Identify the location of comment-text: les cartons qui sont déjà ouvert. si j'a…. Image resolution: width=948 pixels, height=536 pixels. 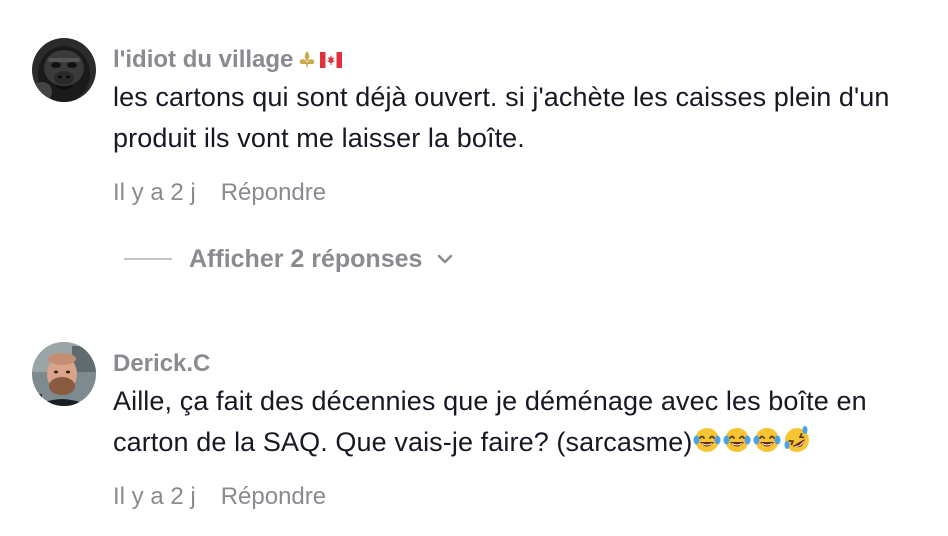
(501, 117).